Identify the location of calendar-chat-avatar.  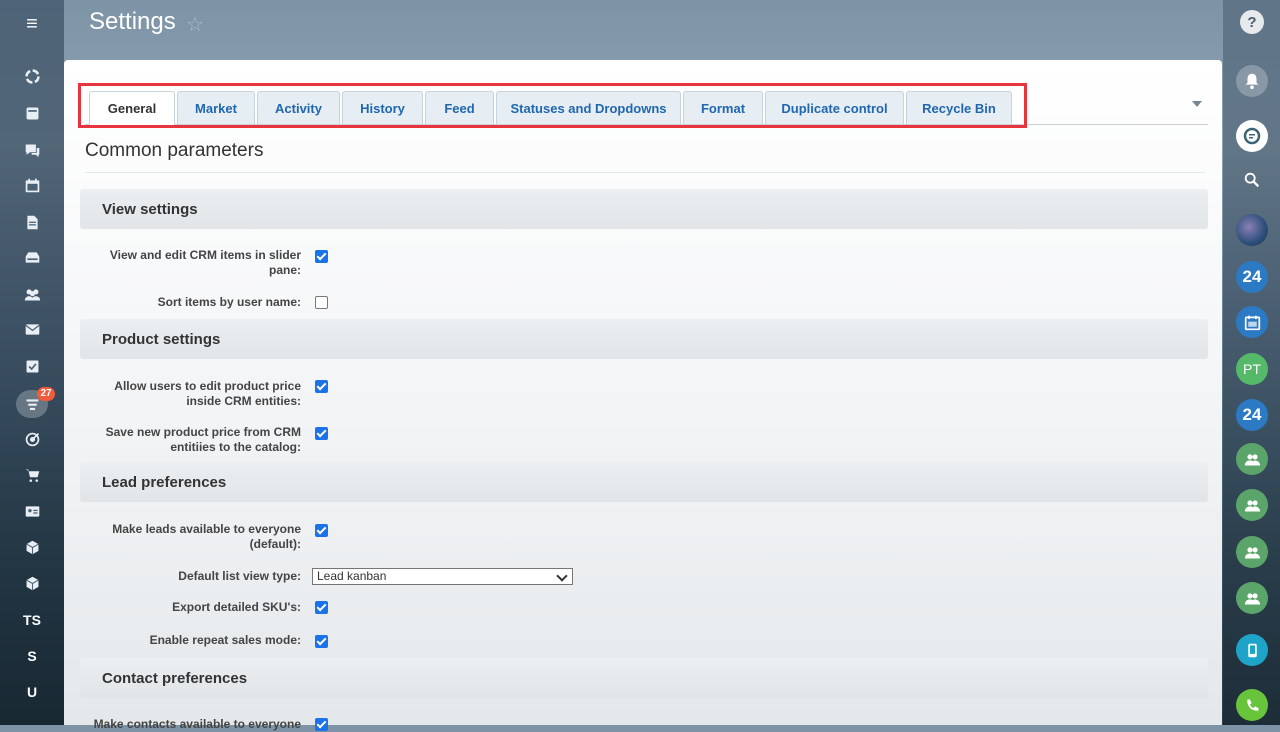
(1252, 322).